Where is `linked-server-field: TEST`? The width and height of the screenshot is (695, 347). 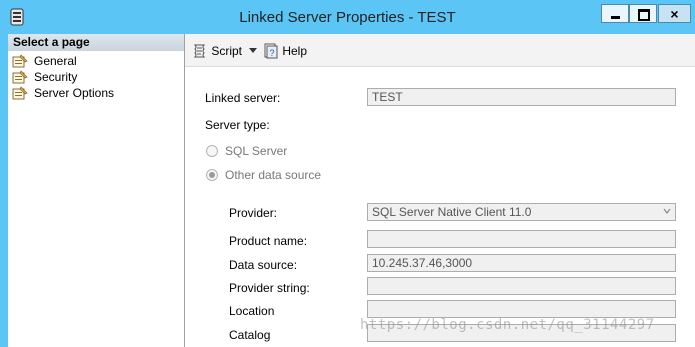
linked-server-field: TEST is located at coordinates (521, 97).